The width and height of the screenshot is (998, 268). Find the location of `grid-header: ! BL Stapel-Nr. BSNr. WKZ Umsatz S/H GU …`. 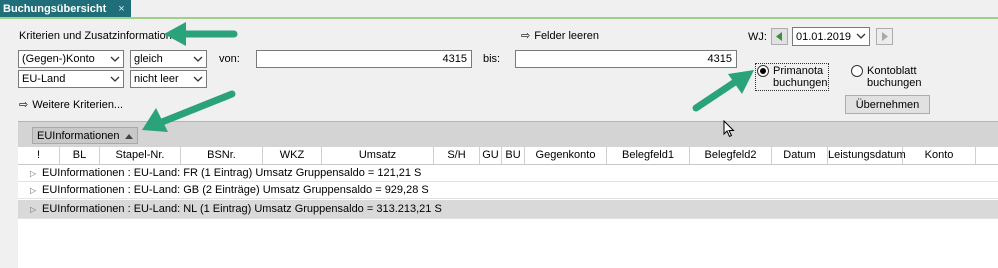

grid-header: ! BL Stapel-Nr. BSNr. WKZ Umsatz S/H GU … is located at coordinates (508, 156).